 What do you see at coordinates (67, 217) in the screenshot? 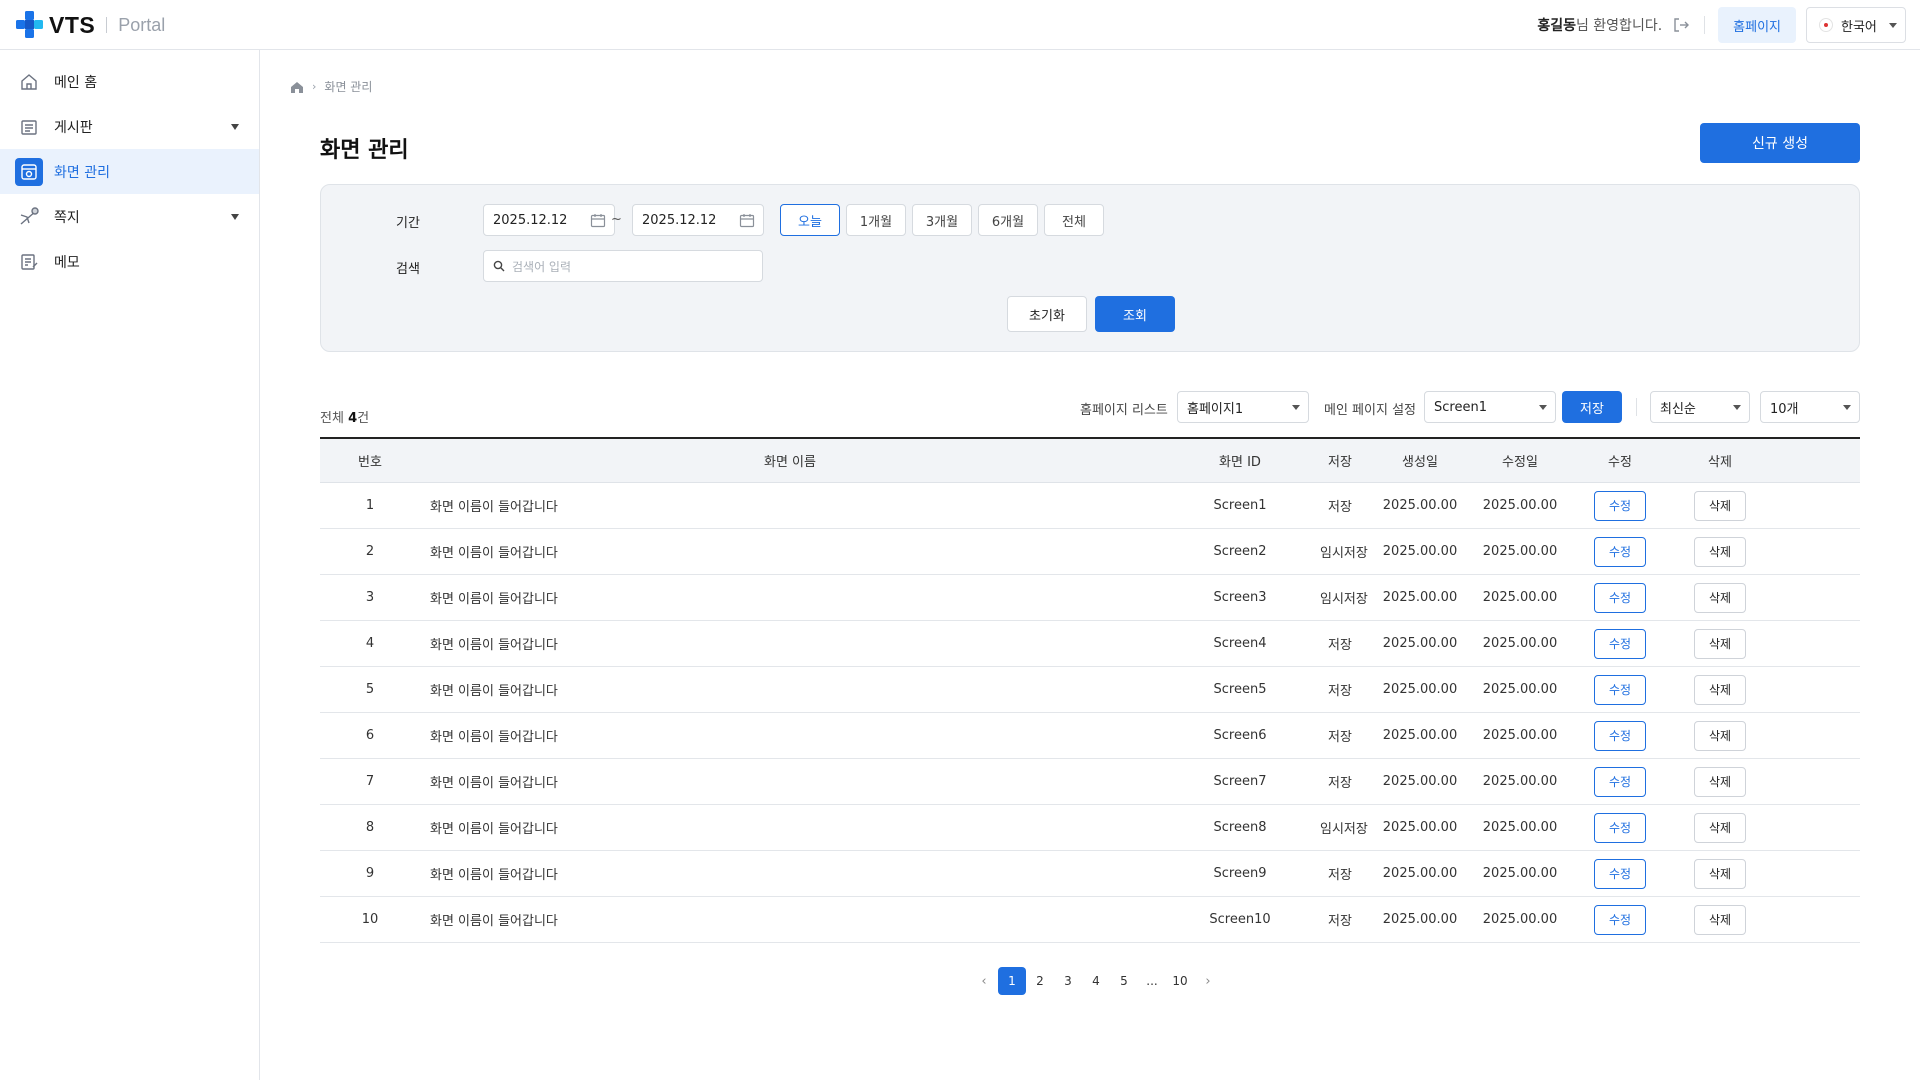
I see `sidebar-item-label: 쪽지` at bounding box center [67, 217].